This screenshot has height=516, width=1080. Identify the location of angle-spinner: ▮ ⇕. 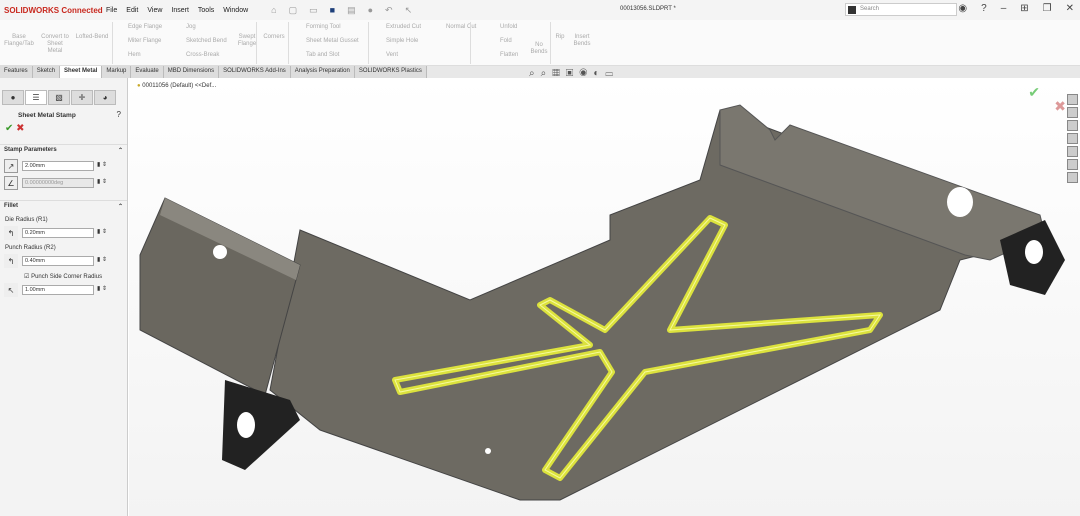
(108, 183).